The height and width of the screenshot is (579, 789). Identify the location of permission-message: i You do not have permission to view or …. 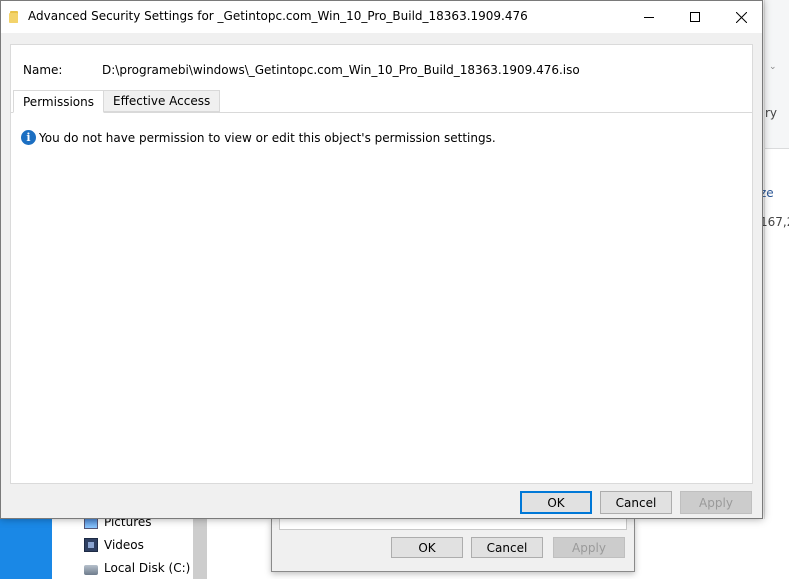
(258, 137).